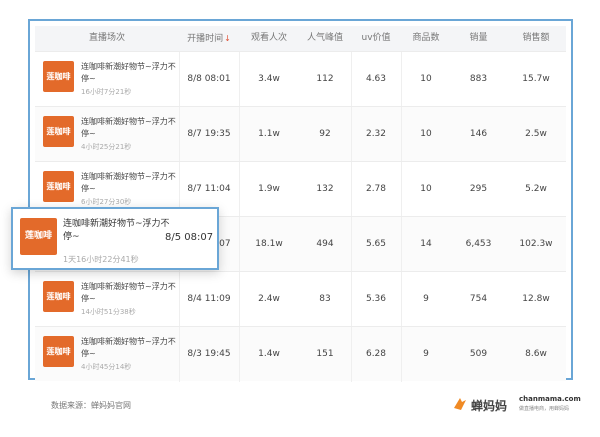 The image size is (600, 437). Describe the element at coordinates (489, 406) in the screenshot. I see `brand-name: 蝉妈妈` at that location.